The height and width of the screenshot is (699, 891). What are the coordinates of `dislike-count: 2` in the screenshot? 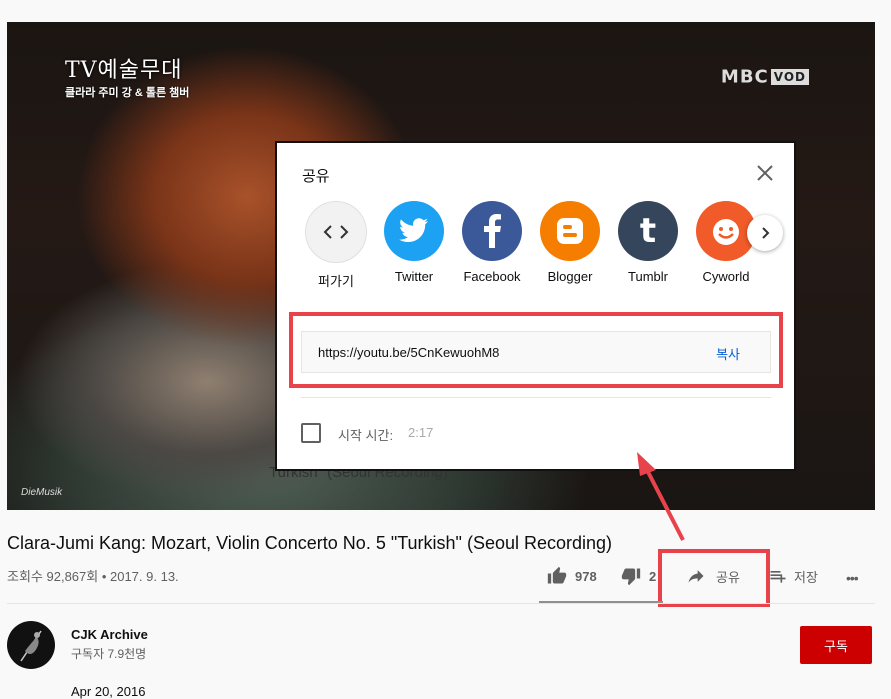 It's located at (653, 576).